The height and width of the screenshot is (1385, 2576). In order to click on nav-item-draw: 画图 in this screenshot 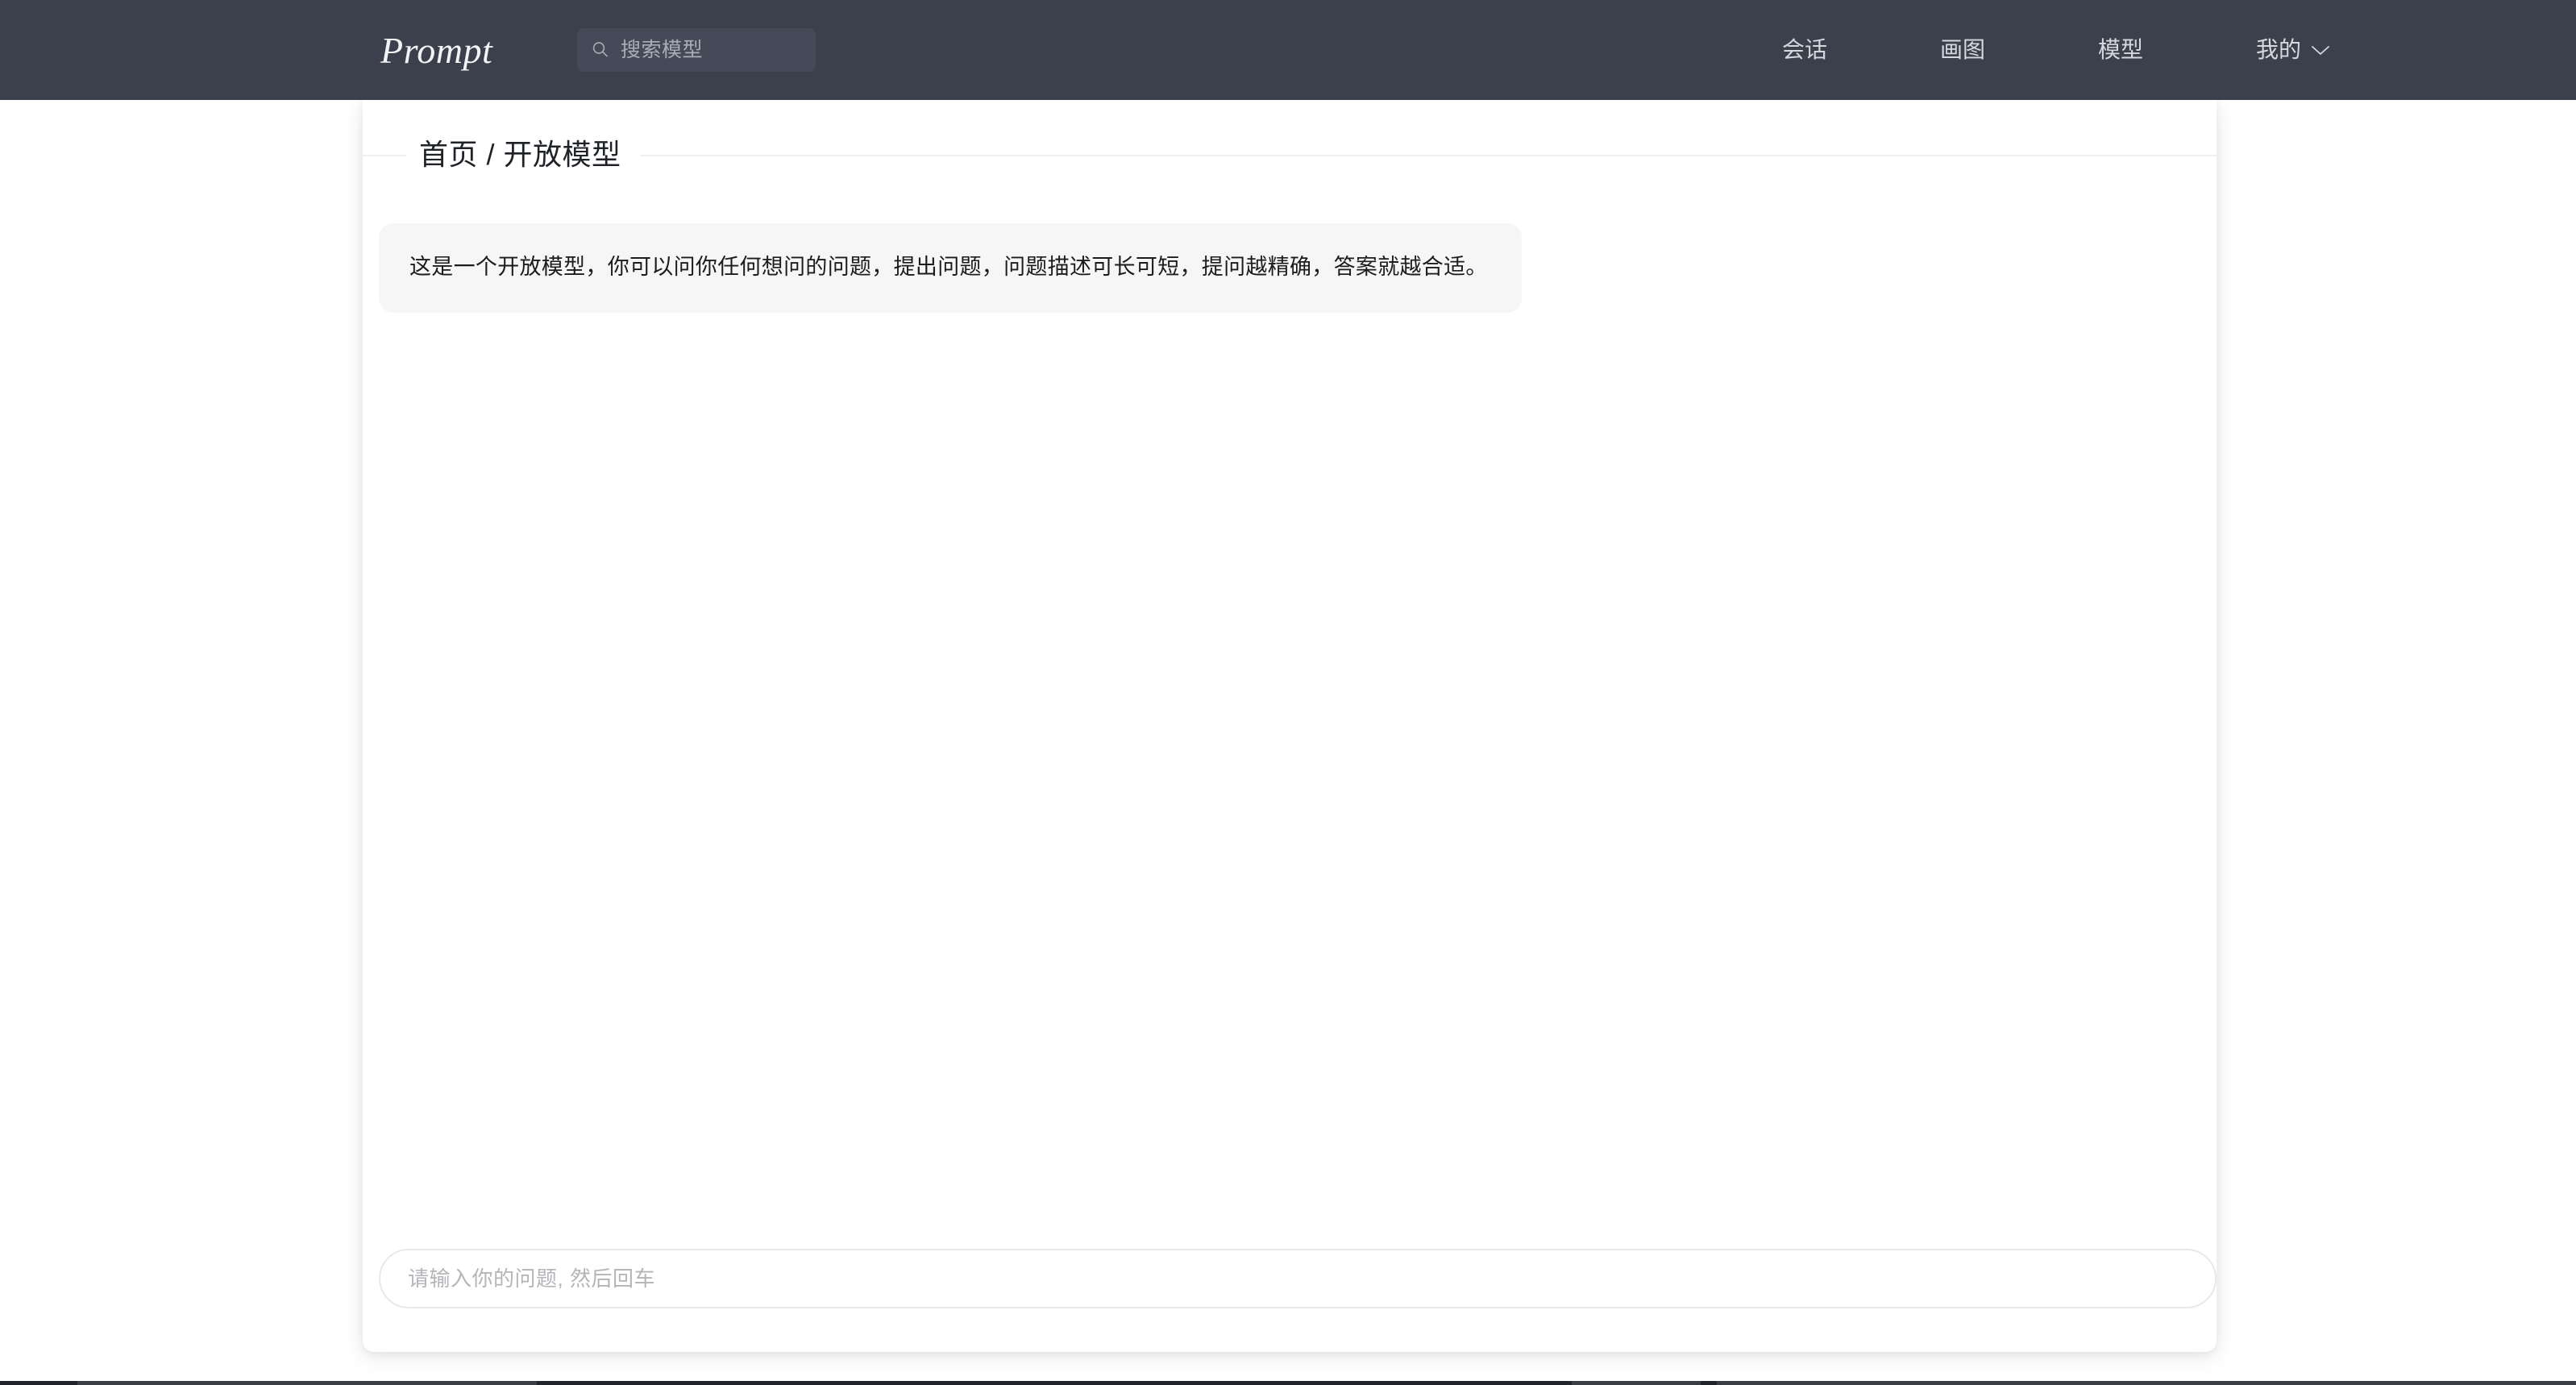, I will do `click(1962, 50)`.